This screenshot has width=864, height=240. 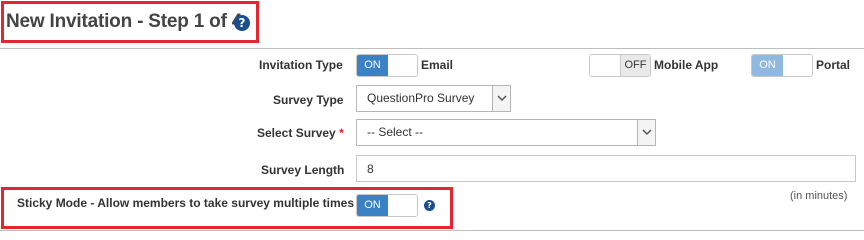 What do you see at coordinates (308, 100) in the screenshot?
I see `survey-type-label: Survey Type` at bounding box center [308, 100].